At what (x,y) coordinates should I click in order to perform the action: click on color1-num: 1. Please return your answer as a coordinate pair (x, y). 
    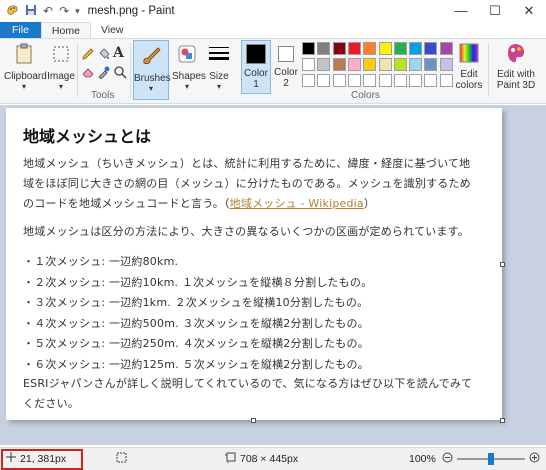
    Looking at the image, I should click on (256, 84).